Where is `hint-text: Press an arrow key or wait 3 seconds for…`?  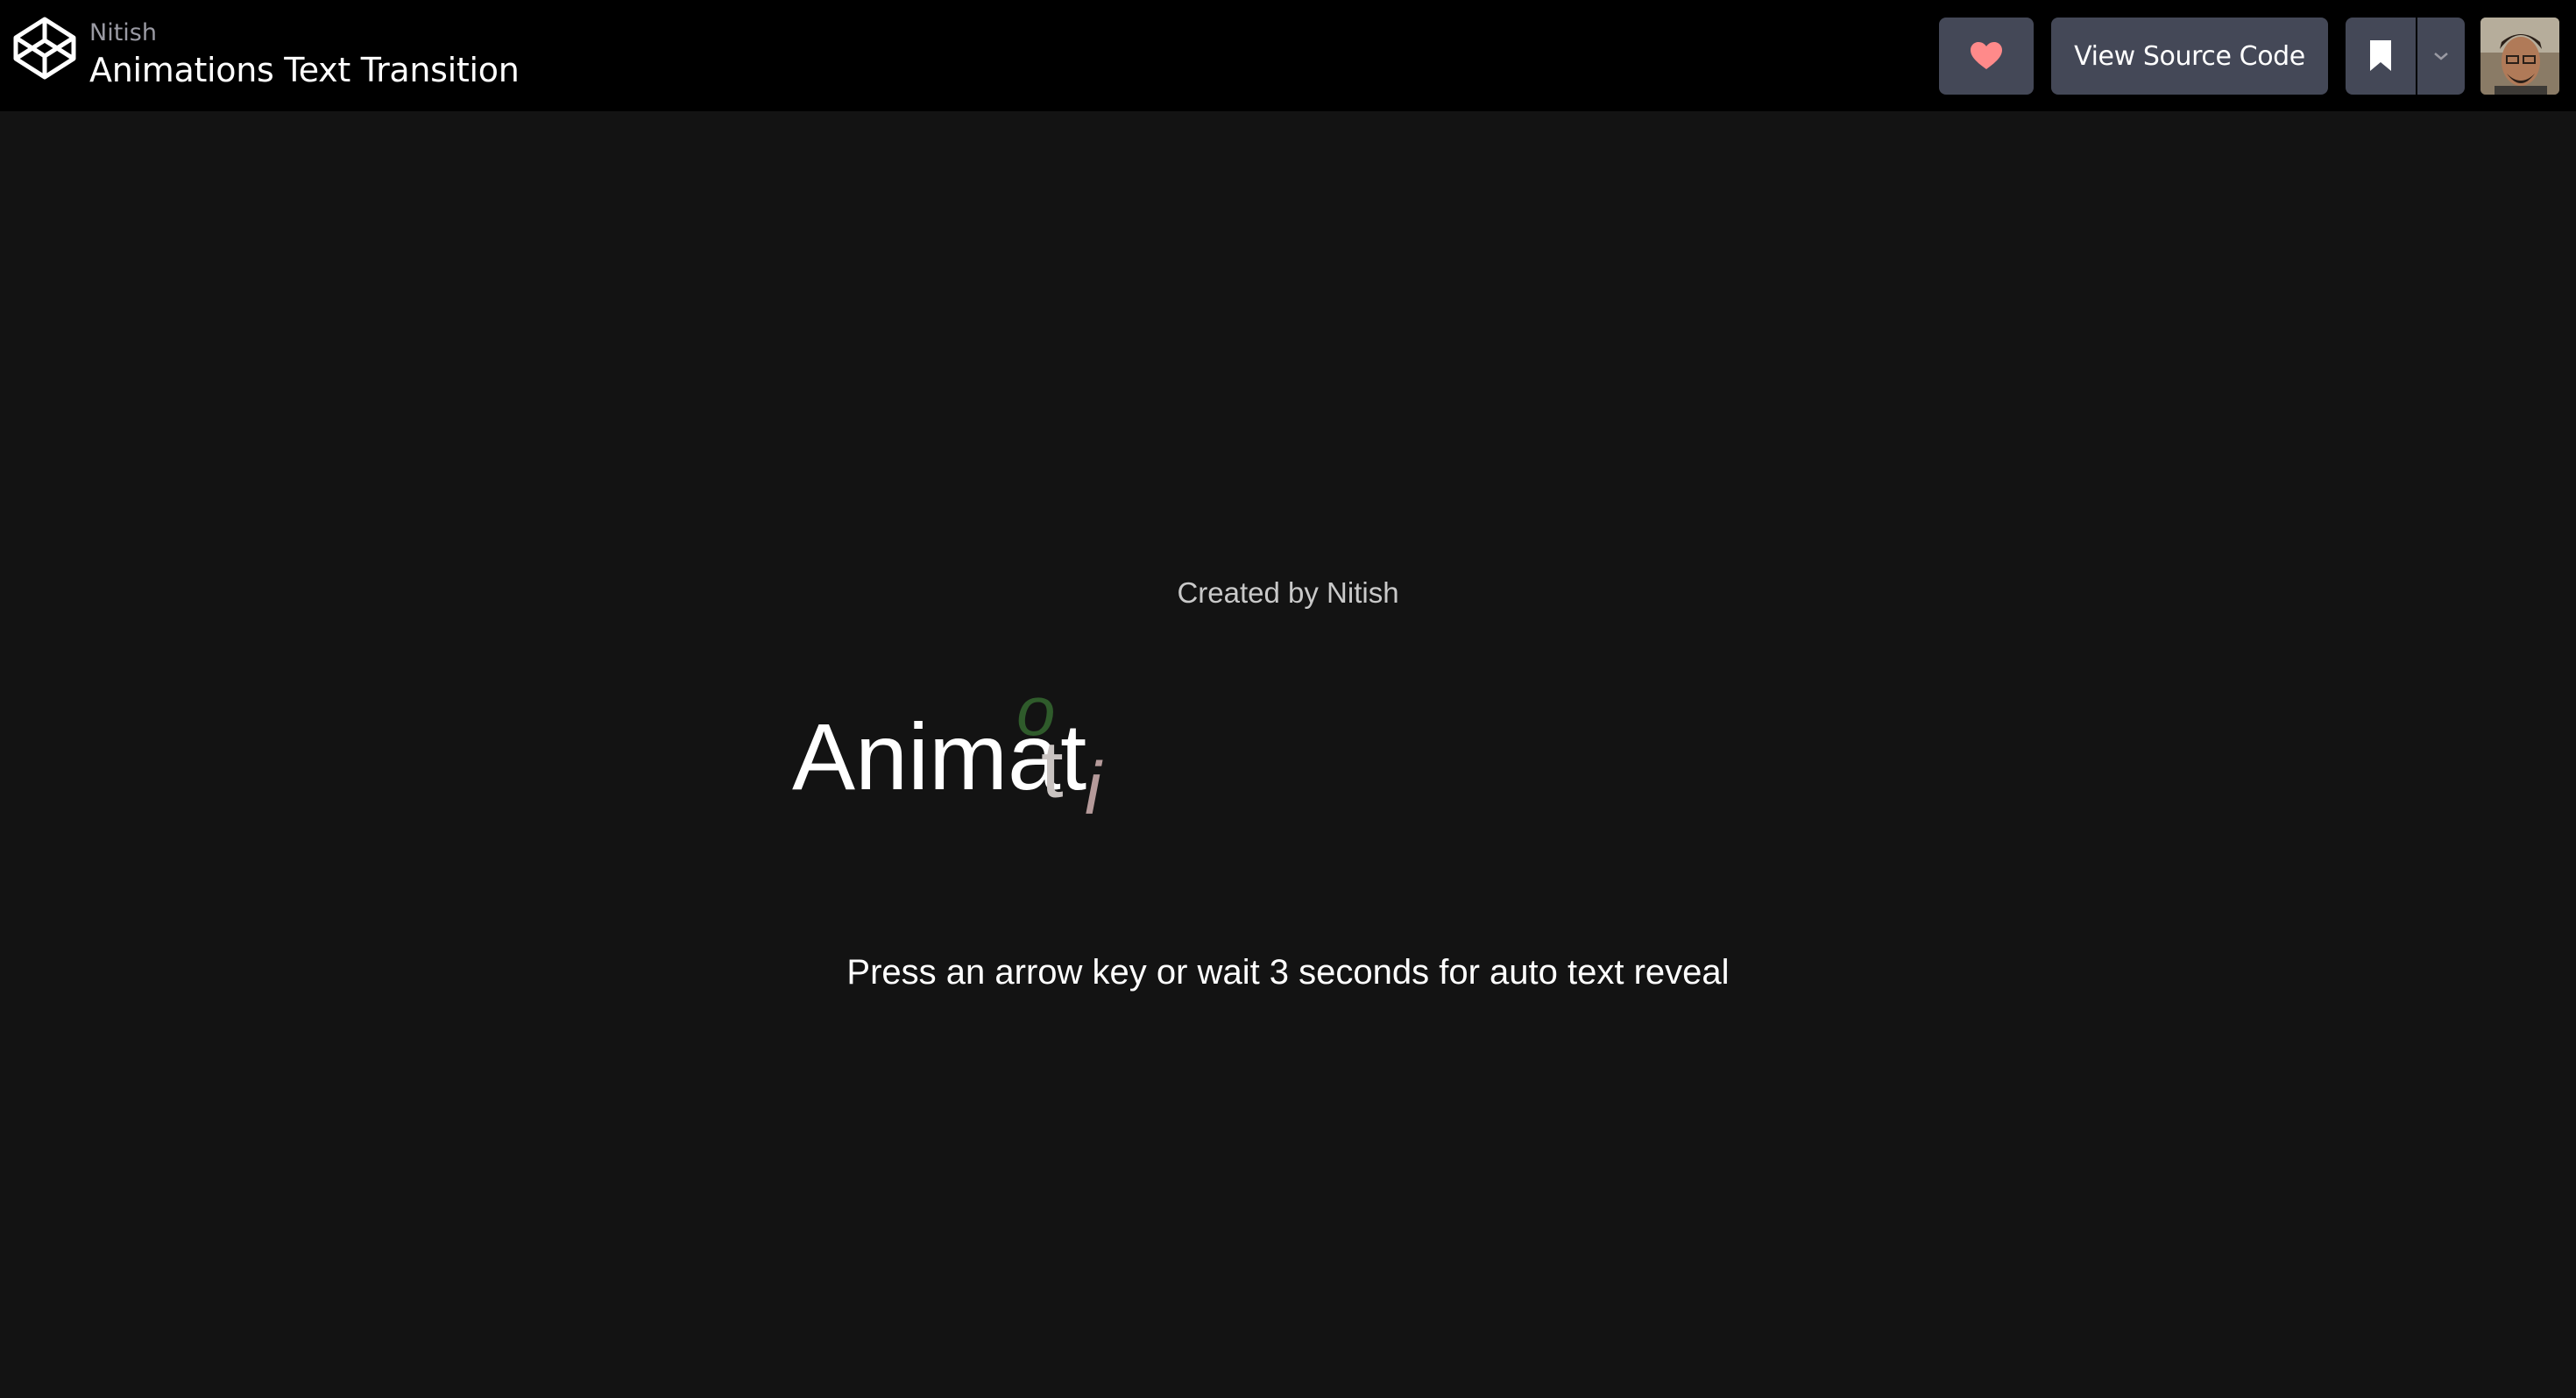 hint-text: Press an arrow key or wait 3 seconds for… is located at coordinates (1288, 972).